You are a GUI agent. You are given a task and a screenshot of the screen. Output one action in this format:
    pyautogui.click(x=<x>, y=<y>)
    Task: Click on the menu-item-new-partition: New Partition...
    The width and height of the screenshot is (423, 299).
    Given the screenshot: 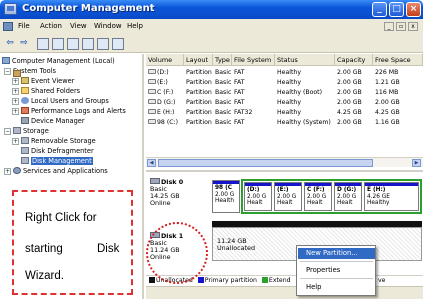 What is the action you would take?
    pyautogui.click(x=336, y=253)
    